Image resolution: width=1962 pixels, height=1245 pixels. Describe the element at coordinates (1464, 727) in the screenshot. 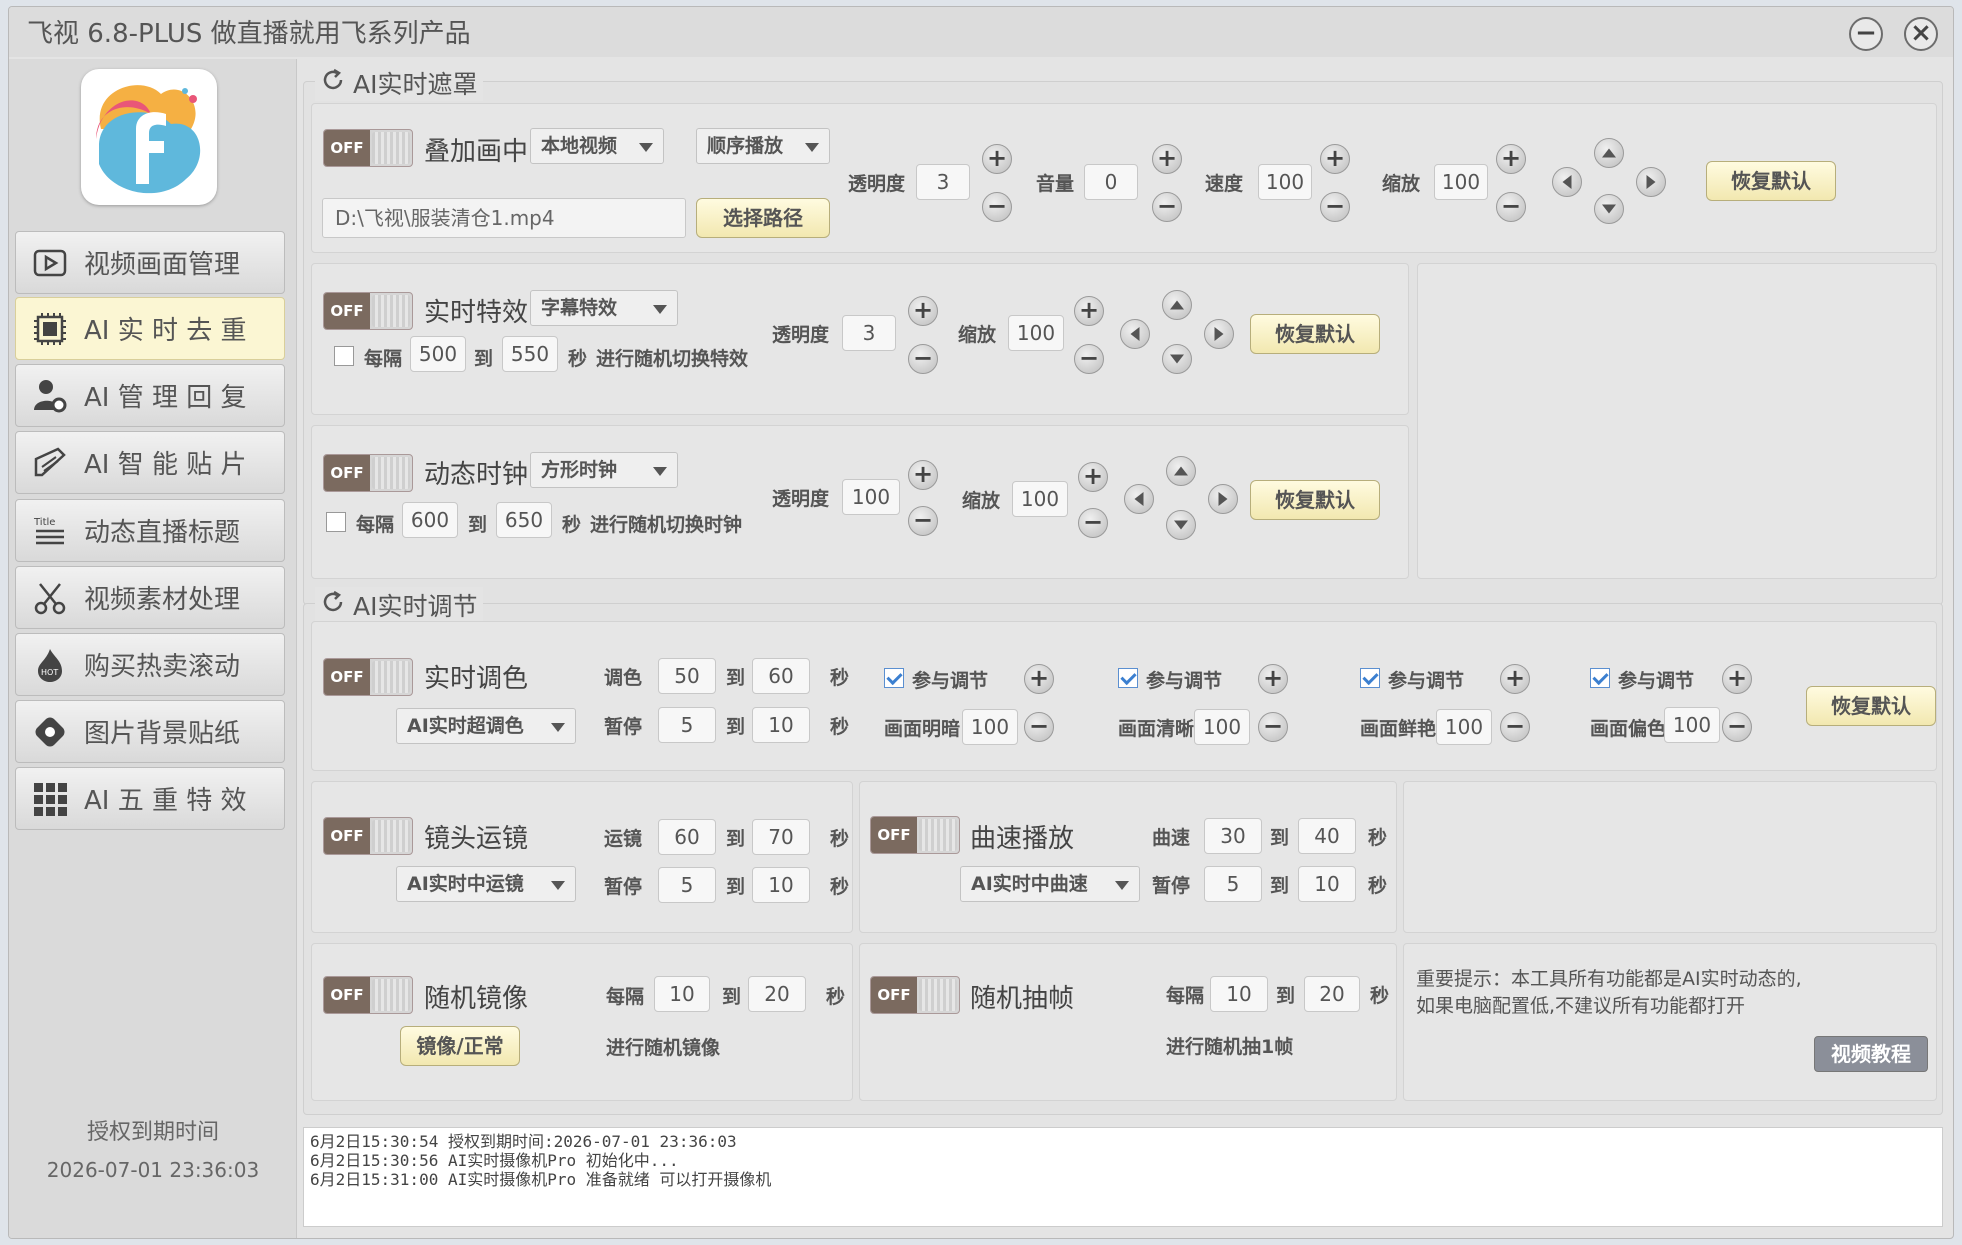

I see `vivid-field: 100` at that location.